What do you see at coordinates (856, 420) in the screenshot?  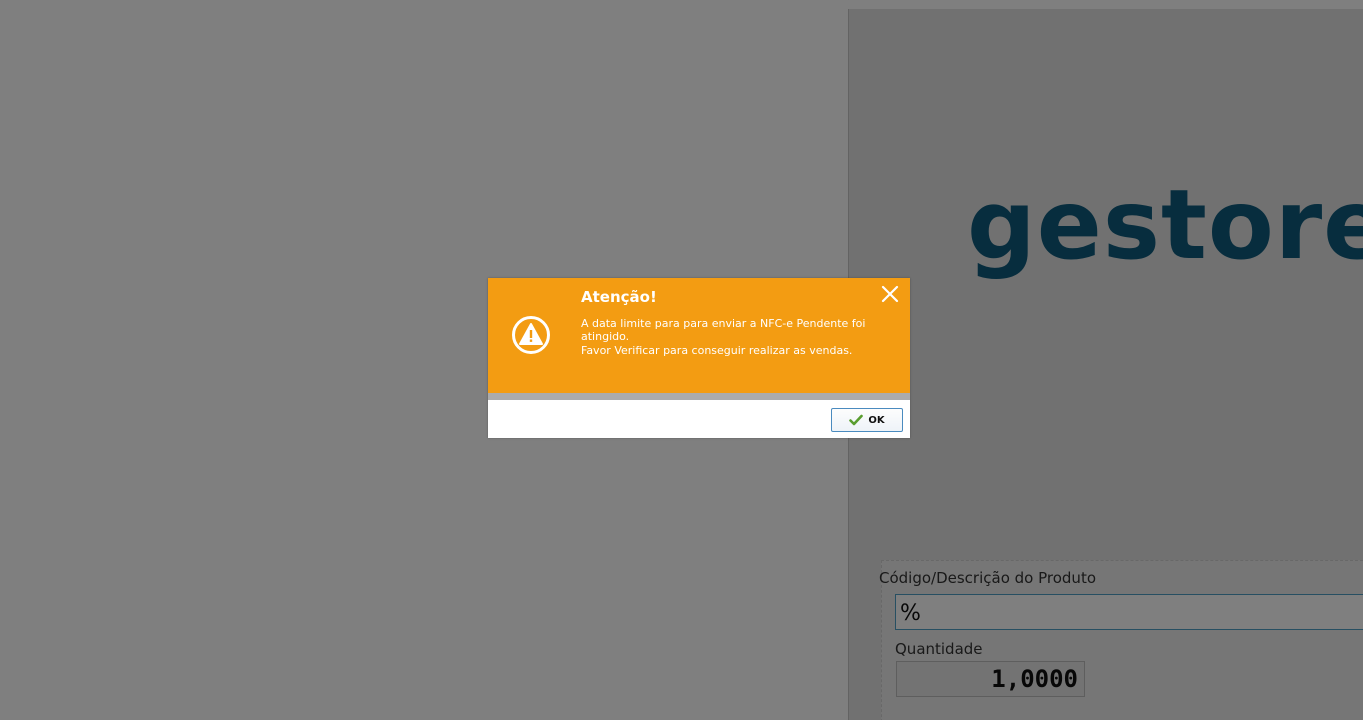 I see `check-icon` at bounding box center [856, 420].